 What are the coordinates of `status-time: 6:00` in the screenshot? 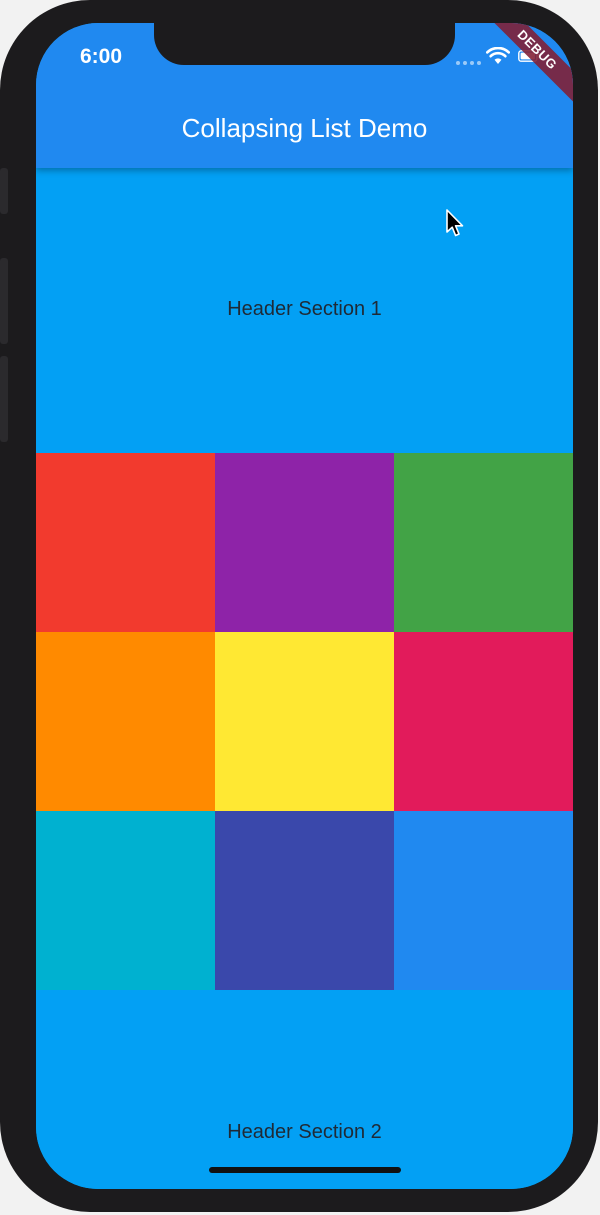 It's located at (101, 56).